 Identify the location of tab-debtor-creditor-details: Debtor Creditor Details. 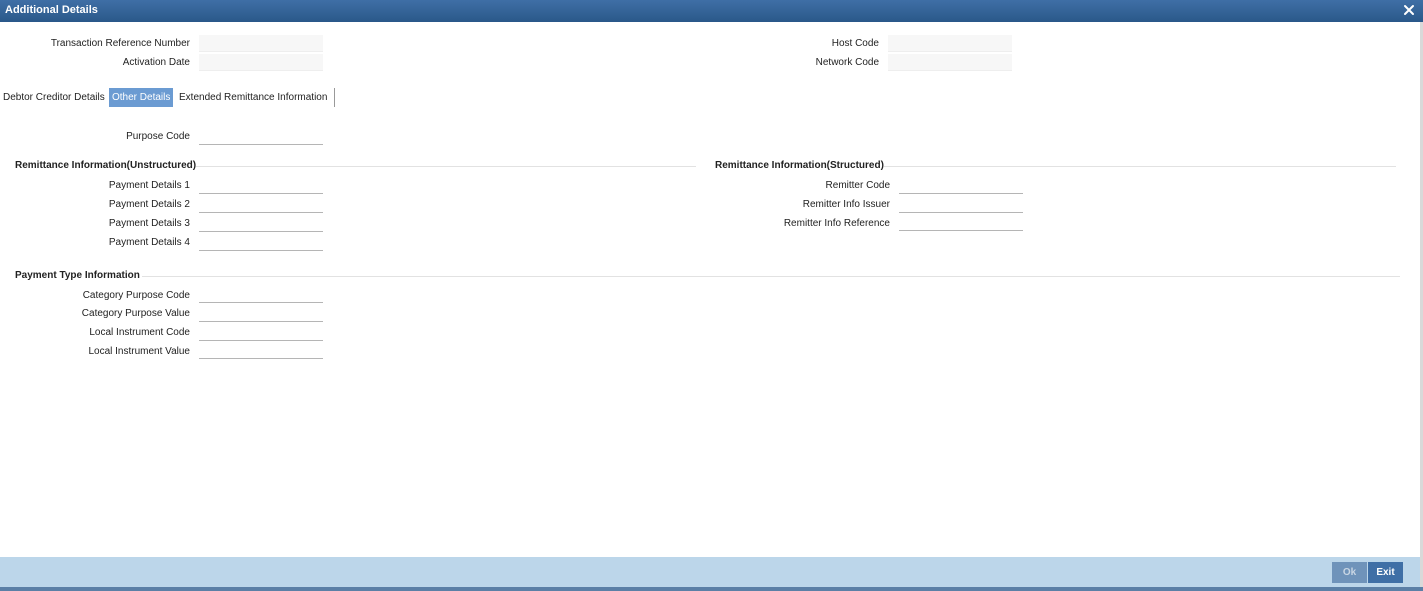
(54, 97).